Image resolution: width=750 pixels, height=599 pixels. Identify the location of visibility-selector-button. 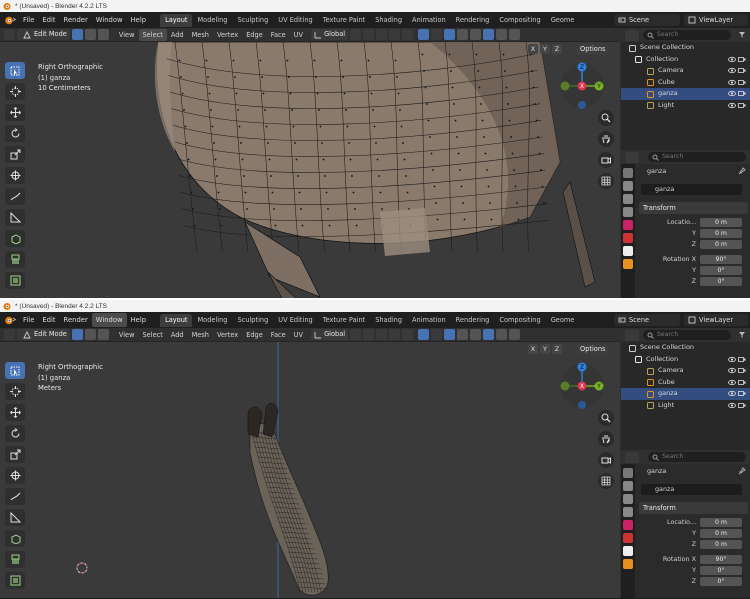
(424, 34).